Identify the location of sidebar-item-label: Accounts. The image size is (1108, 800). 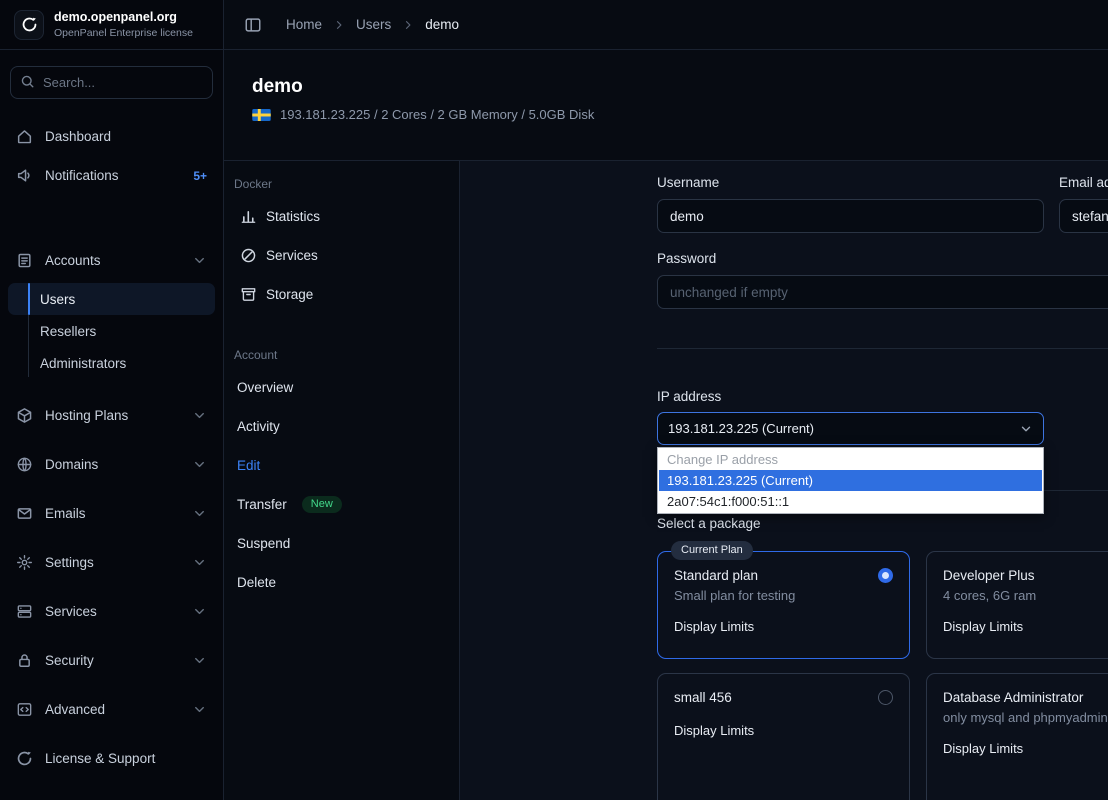
(73, 260).